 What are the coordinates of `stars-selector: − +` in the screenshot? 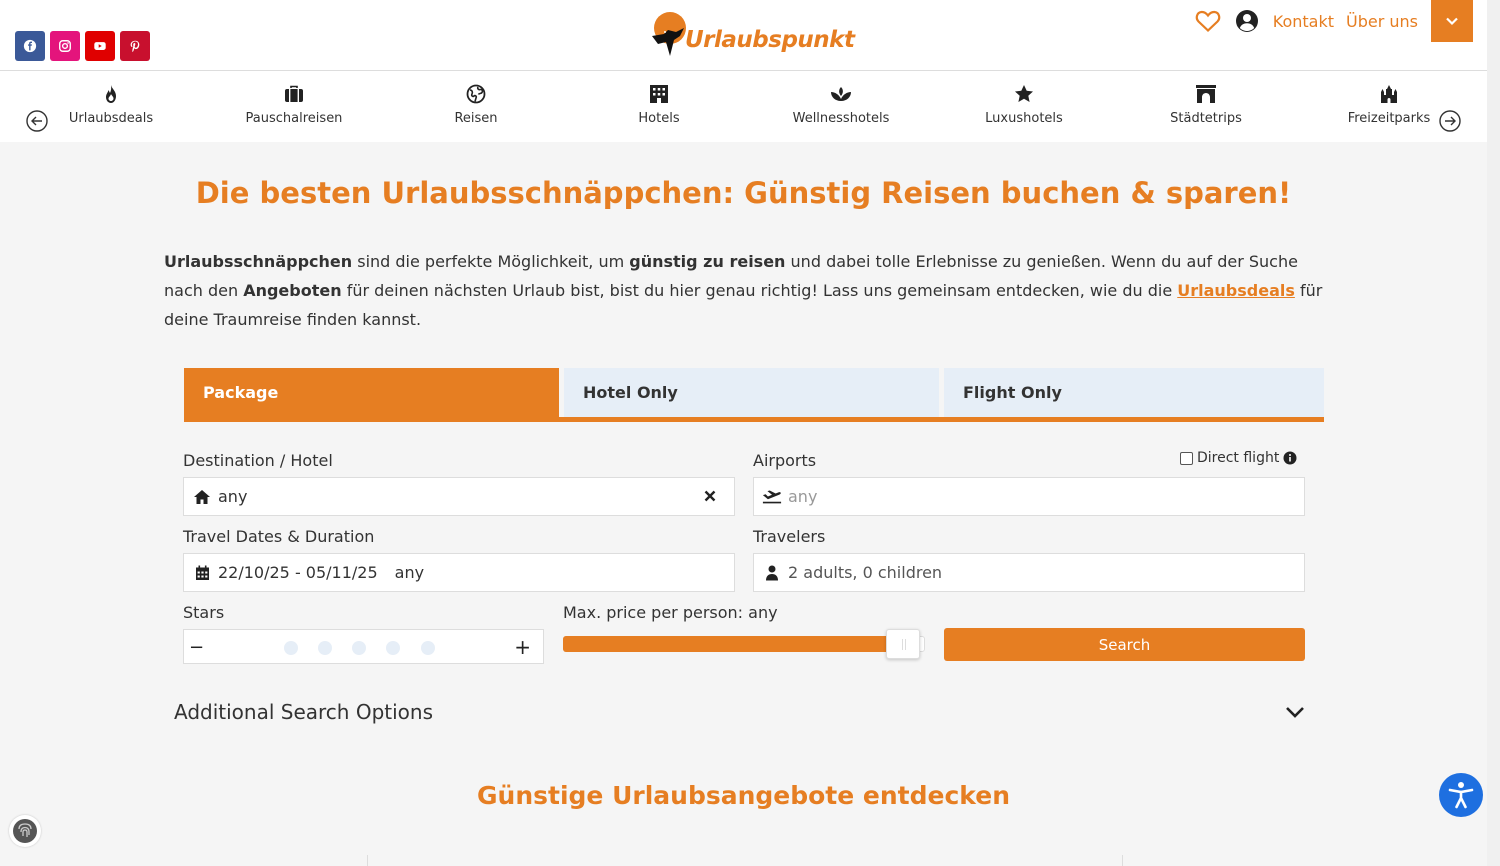 It's located at (363, 646).